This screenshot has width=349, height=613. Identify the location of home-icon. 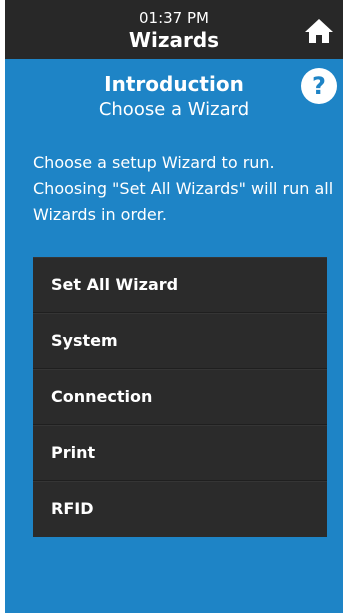
(319, 31).